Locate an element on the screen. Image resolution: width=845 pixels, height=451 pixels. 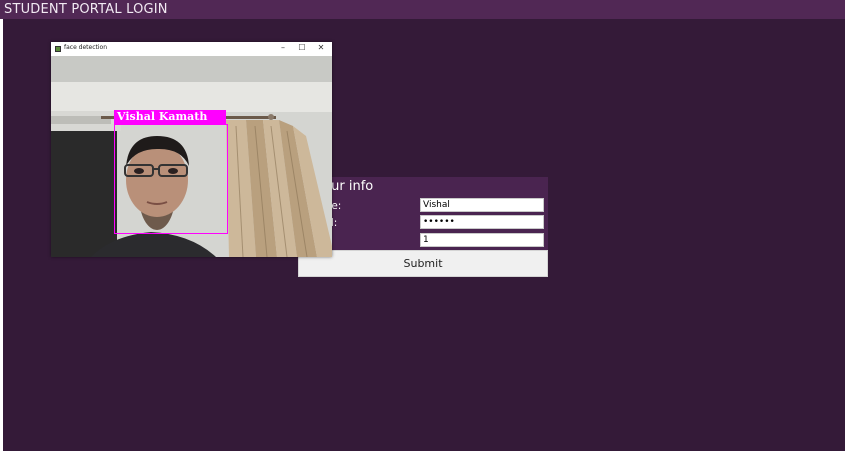
camera-window-title: face detection is located at coordinates (86, 47).